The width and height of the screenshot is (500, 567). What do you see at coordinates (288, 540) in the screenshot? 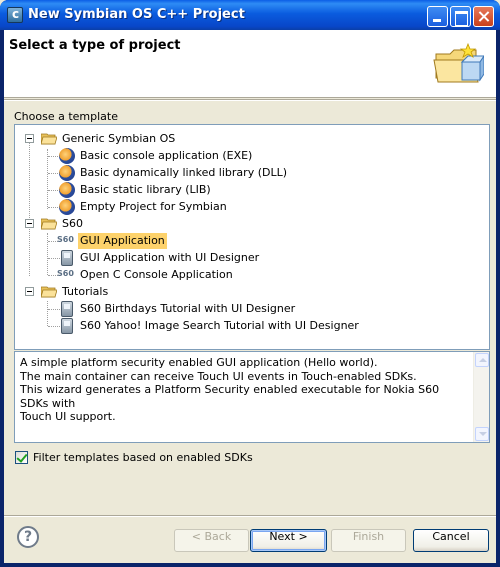
I see `next-button: Next >` at bounding box center [288, 540].